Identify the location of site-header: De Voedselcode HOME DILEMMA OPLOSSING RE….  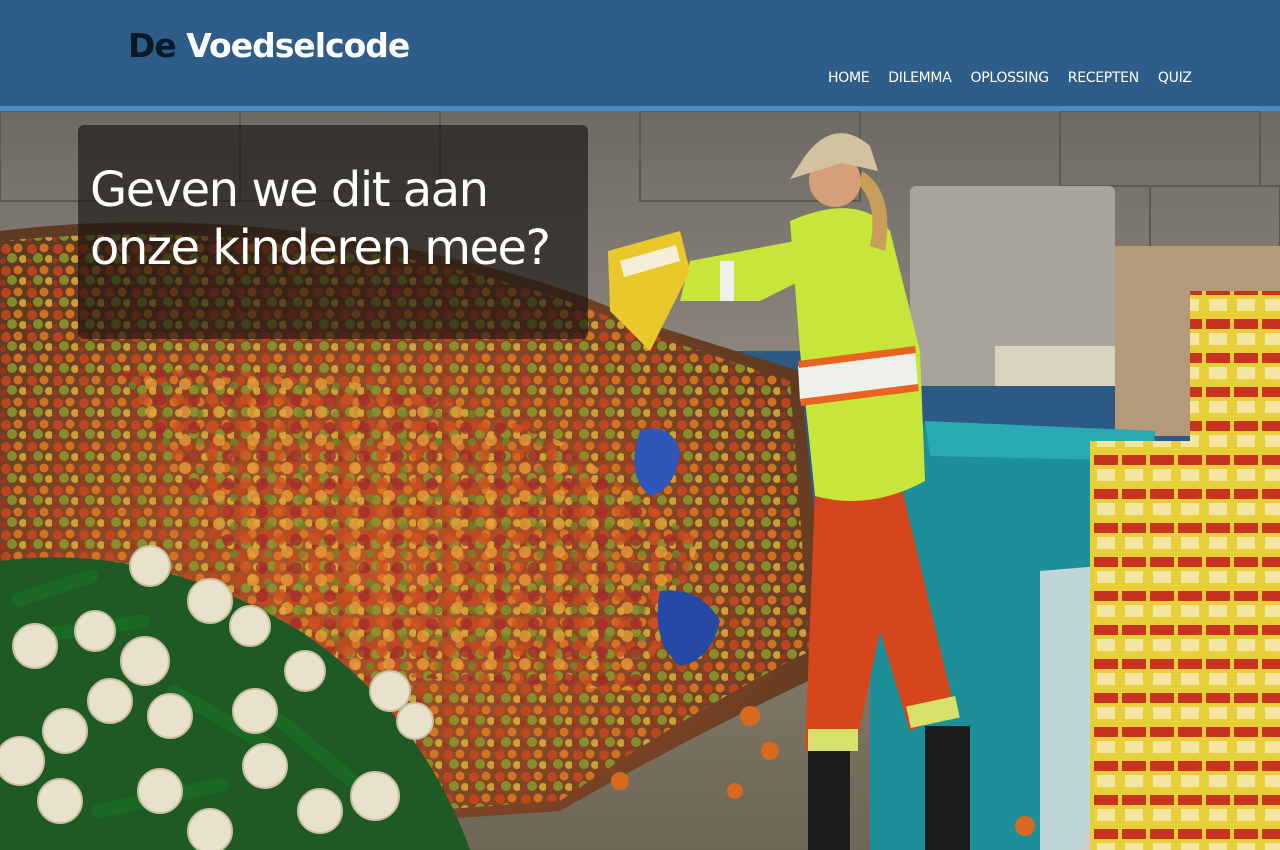
(640, 53).